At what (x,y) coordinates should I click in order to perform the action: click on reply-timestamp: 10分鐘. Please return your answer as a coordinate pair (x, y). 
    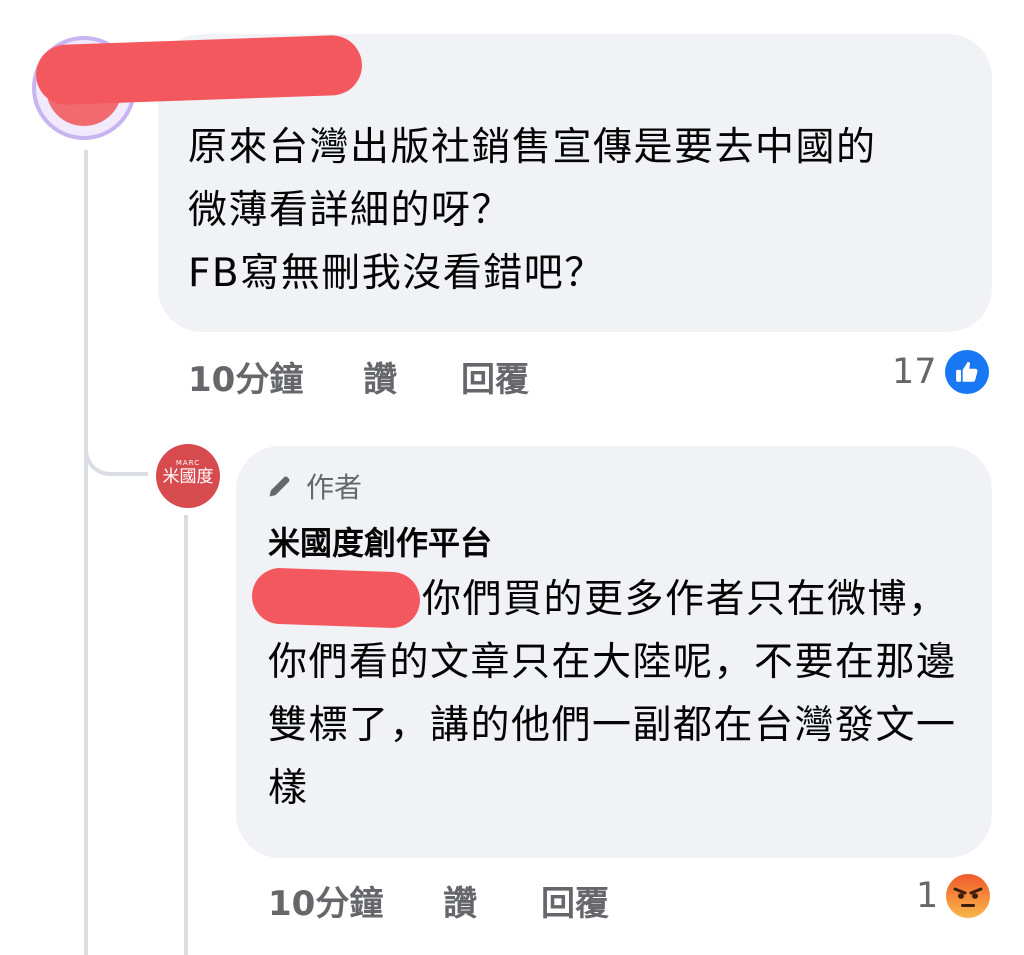
    Looking at the image, I should click on (325, 900).